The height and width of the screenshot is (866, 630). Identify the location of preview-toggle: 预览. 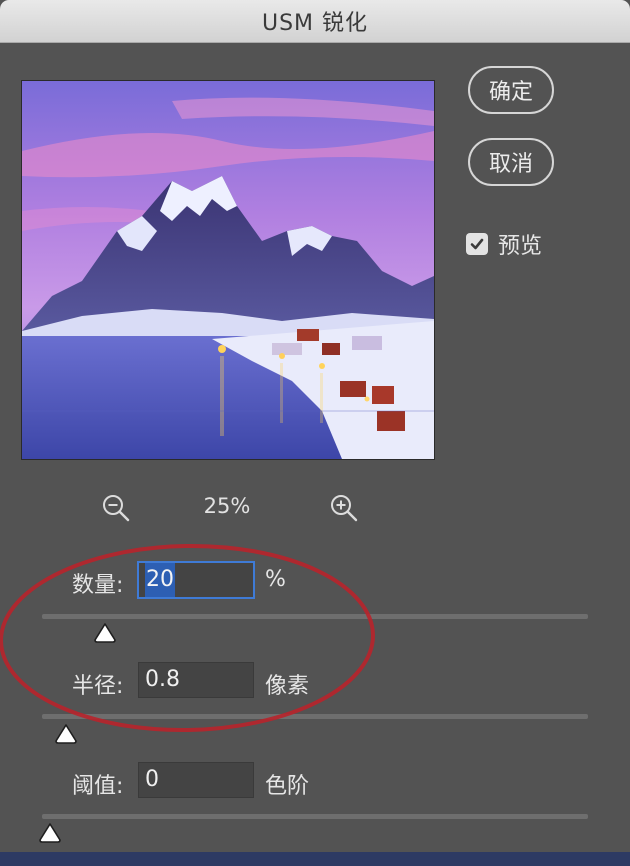
(504, 244).